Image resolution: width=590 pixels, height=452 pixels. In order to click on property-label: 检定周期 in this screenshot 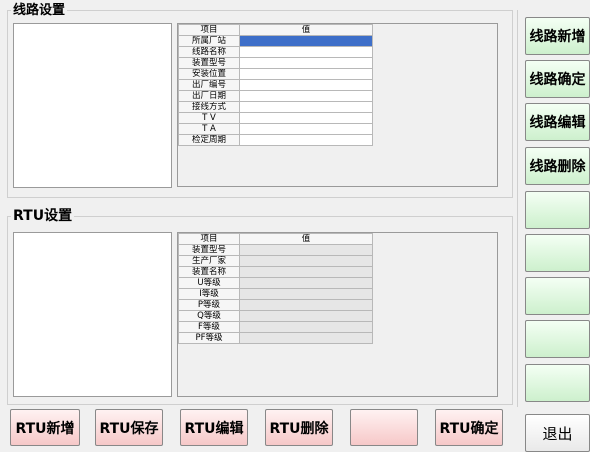, I will do `click(209, 140)`.